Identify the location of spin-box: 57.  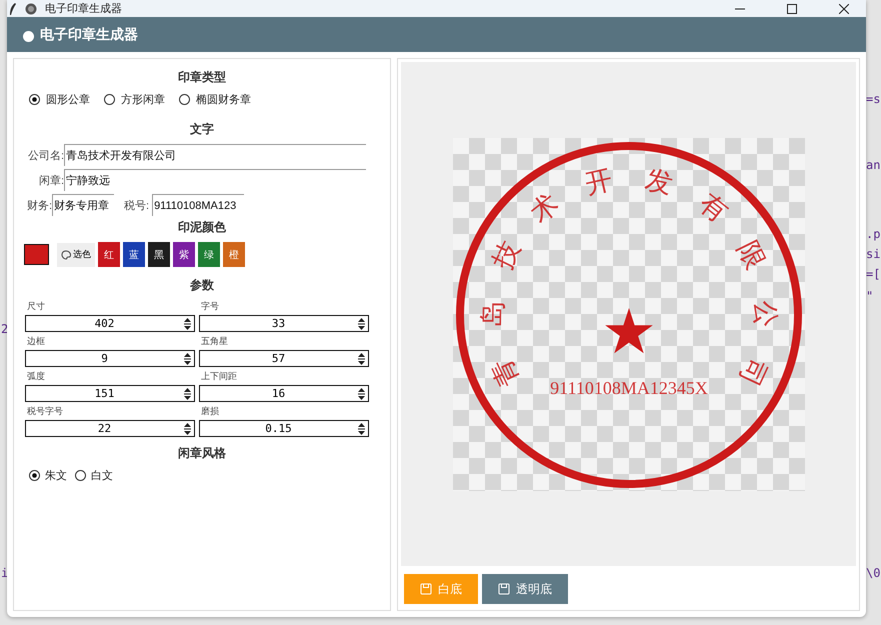
(284, 358).